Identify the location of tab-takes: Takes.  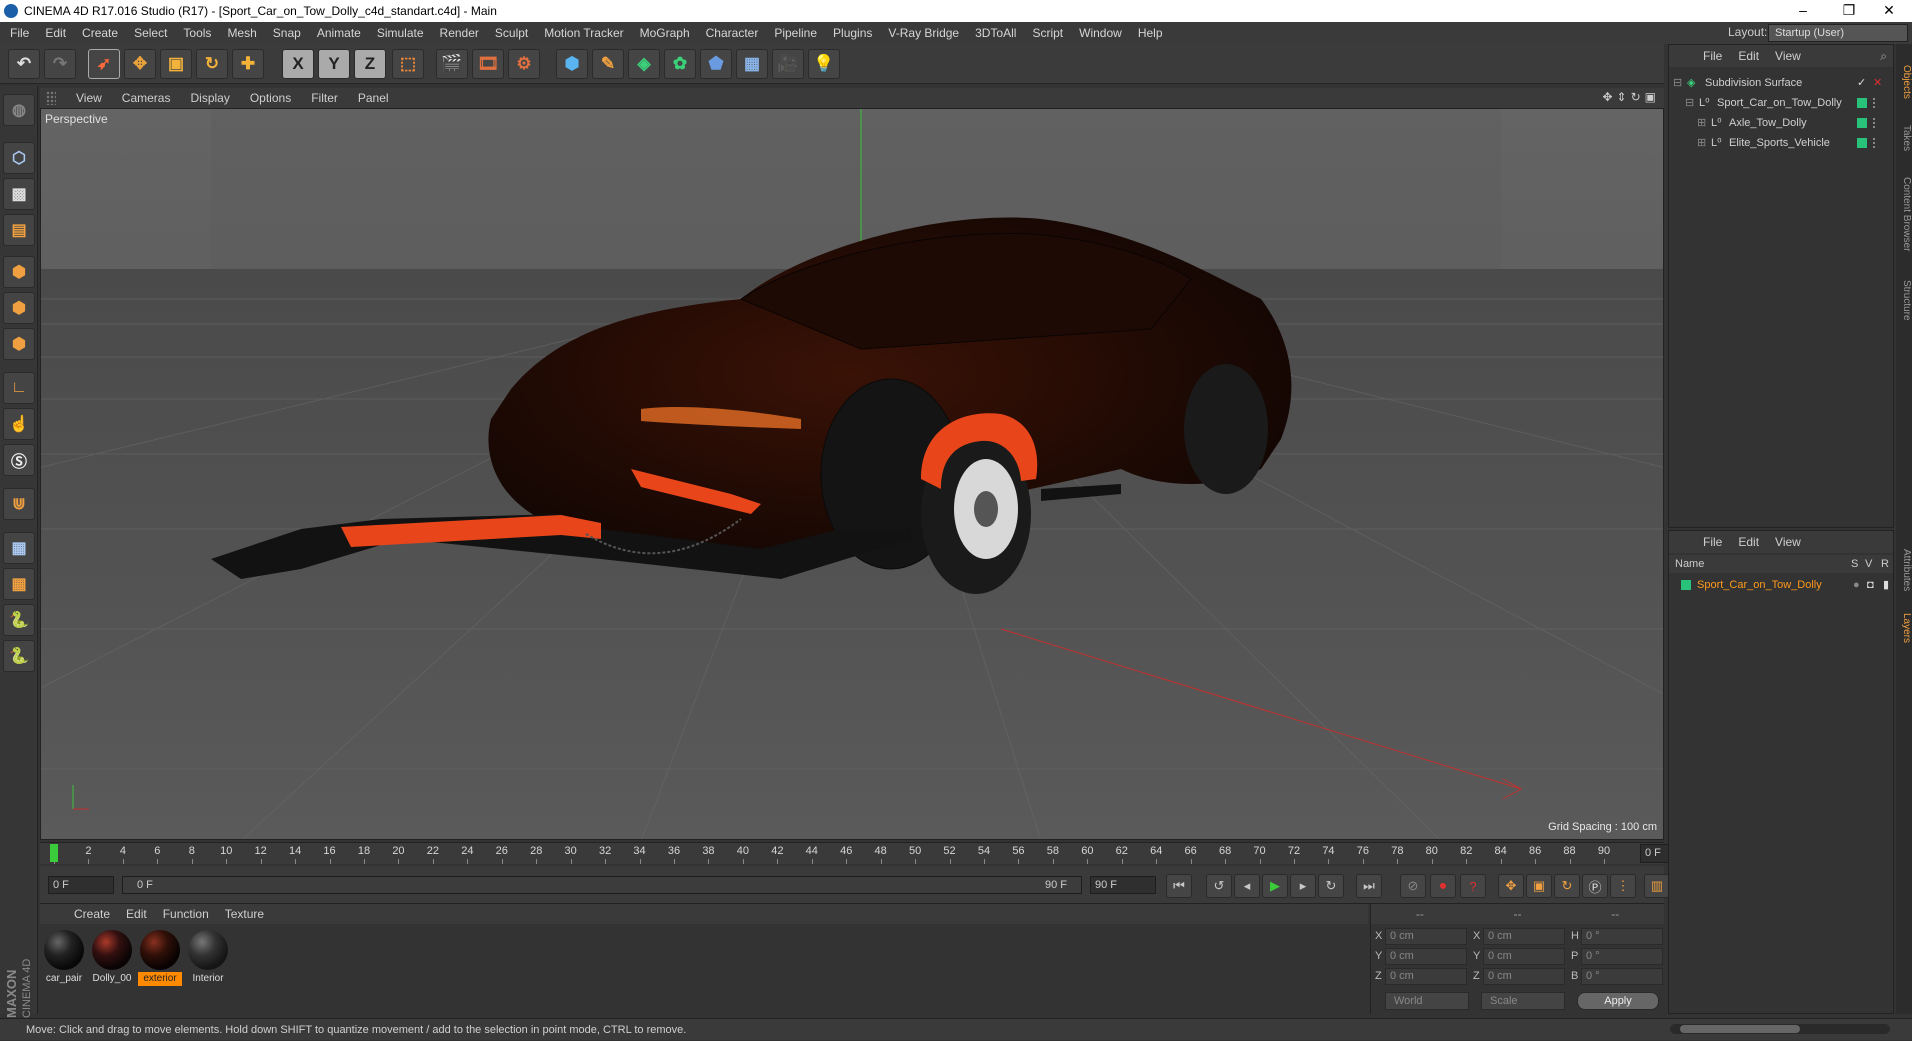
(1904, 138).